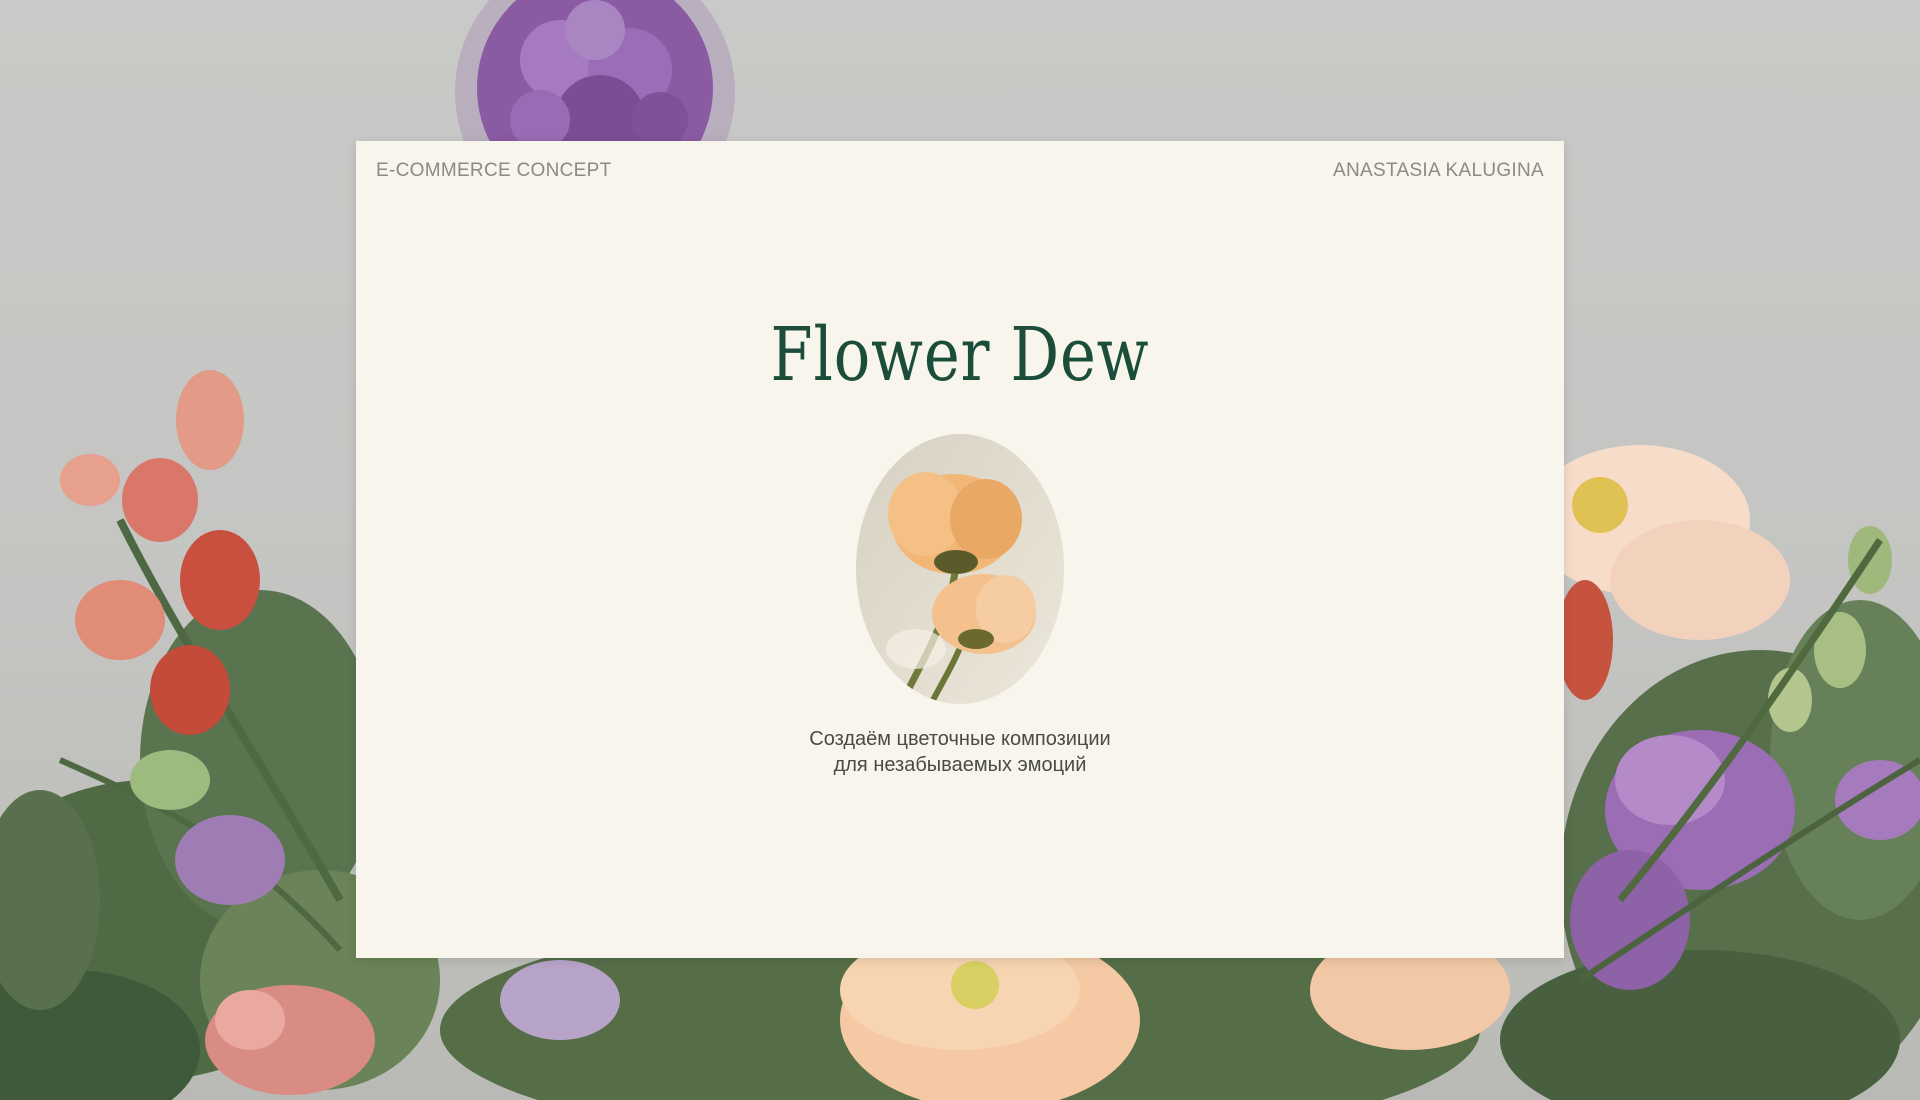 This screenshot has width=1920, height=1100. I want to click on author-label: ANASTASIA KALUGINA, so click(1438, 170).